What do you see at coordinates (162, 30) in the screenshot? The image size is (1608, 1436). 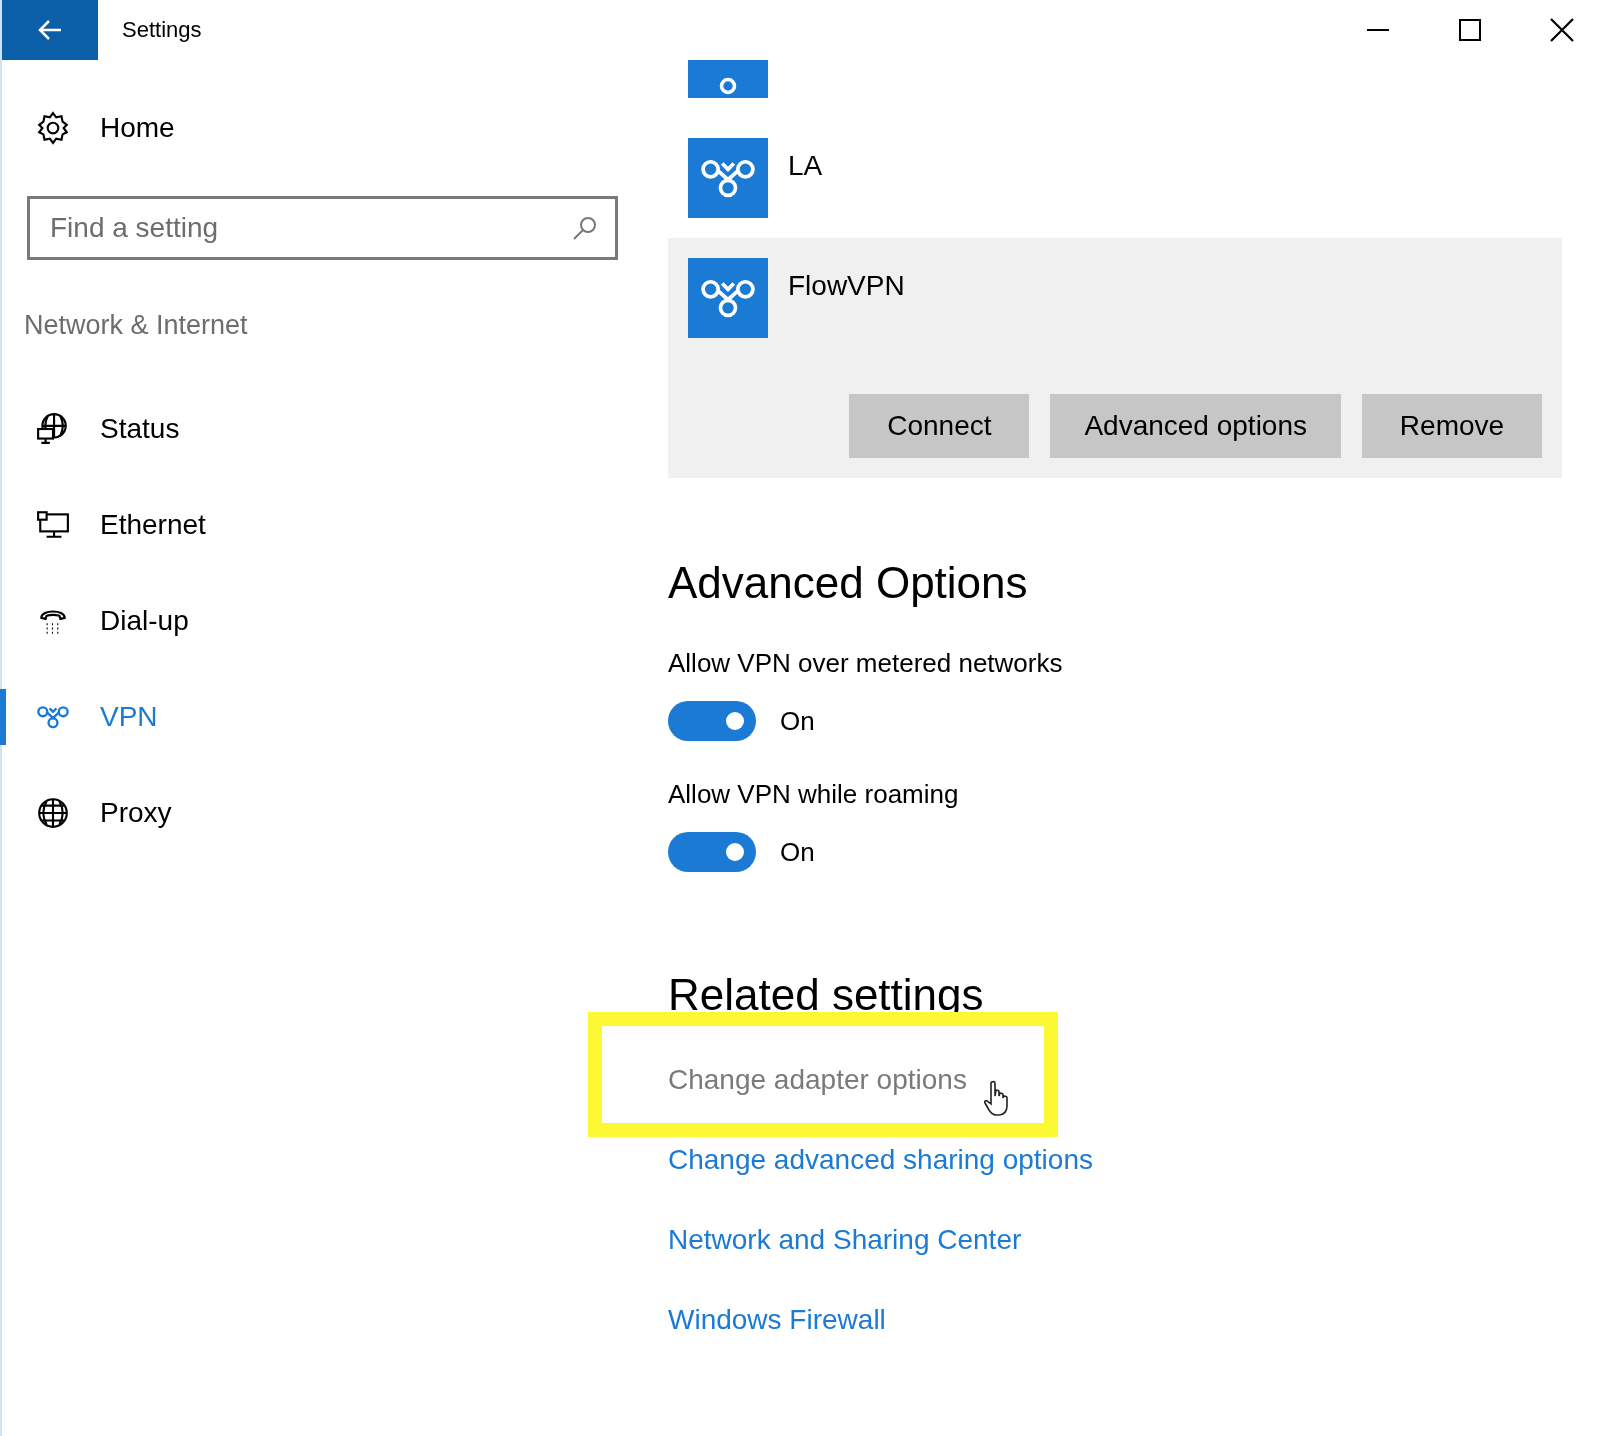 I see `window-title: Settings` at bounding box center [162, 30].